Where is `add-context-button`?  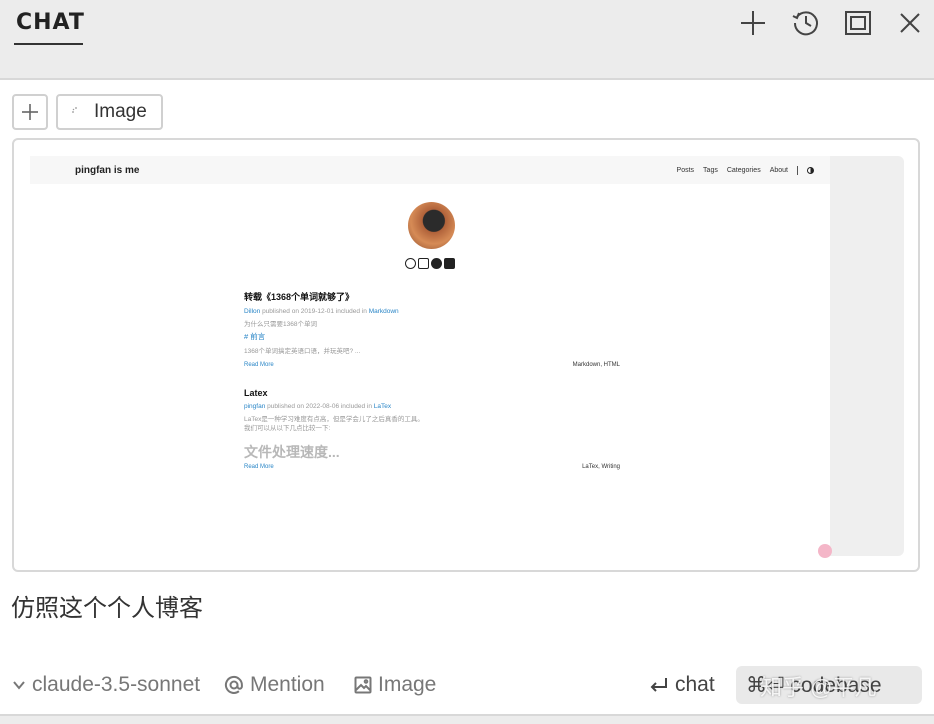
add-context-button is located at coordinates (30, 112).